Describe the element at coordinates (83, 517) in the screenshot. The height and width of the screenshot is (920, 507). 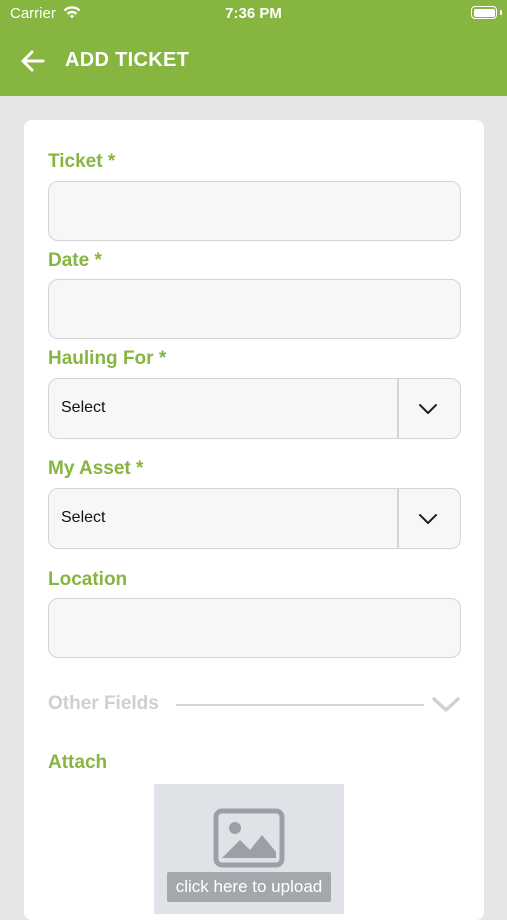
I see `my-asset-value: Select` at that location.